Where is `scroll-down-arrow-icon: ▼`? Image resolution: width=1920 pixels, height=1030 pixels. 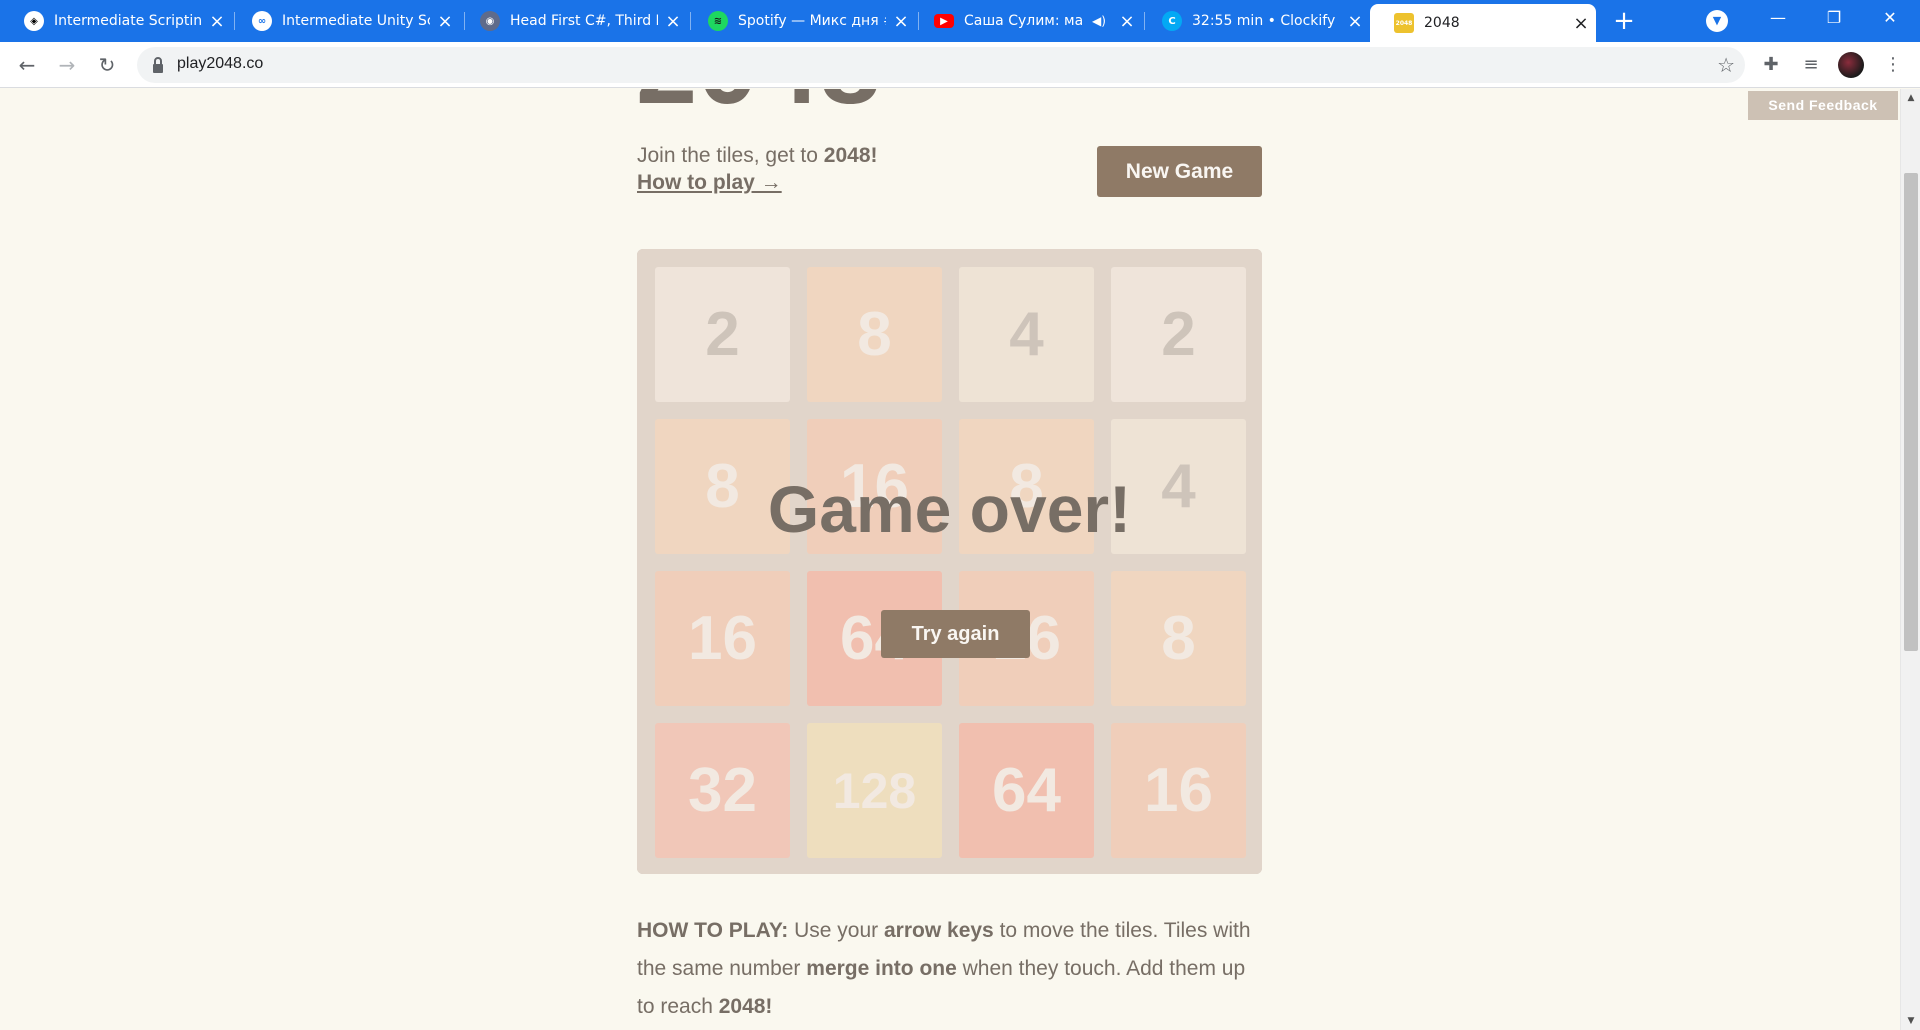
scroll-down-arrow-icon: ▼ is located at coordinates (1910, 1021).